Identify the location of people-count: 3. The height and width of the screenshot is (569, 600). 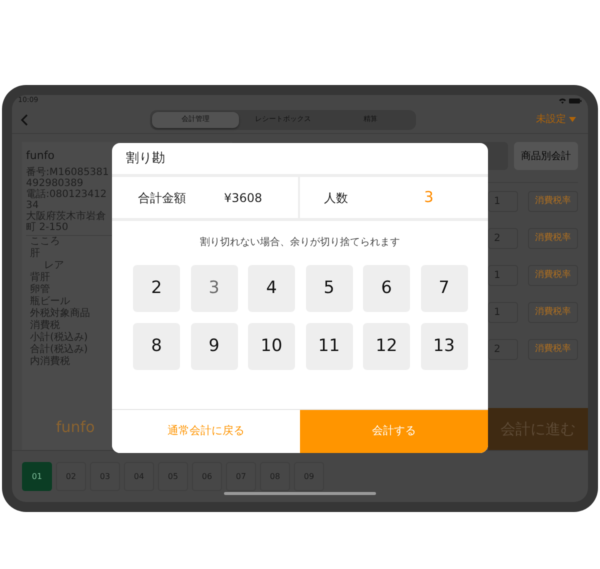
(429, 197).